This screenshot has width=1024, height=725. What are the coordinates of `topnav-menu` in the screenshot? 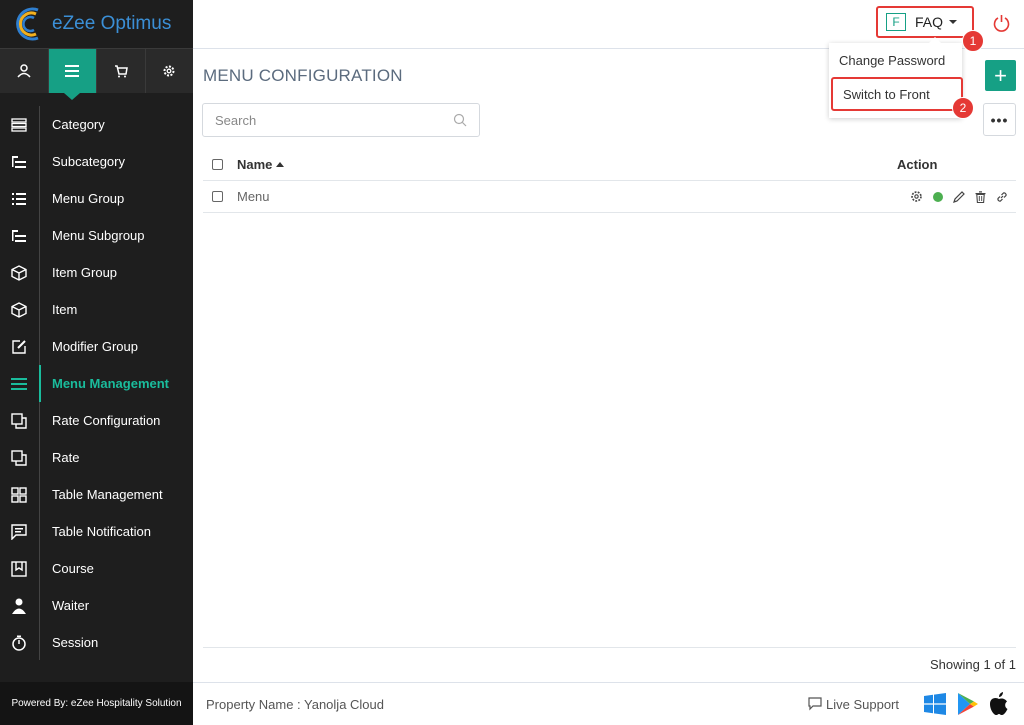 It's located at (72, 74).